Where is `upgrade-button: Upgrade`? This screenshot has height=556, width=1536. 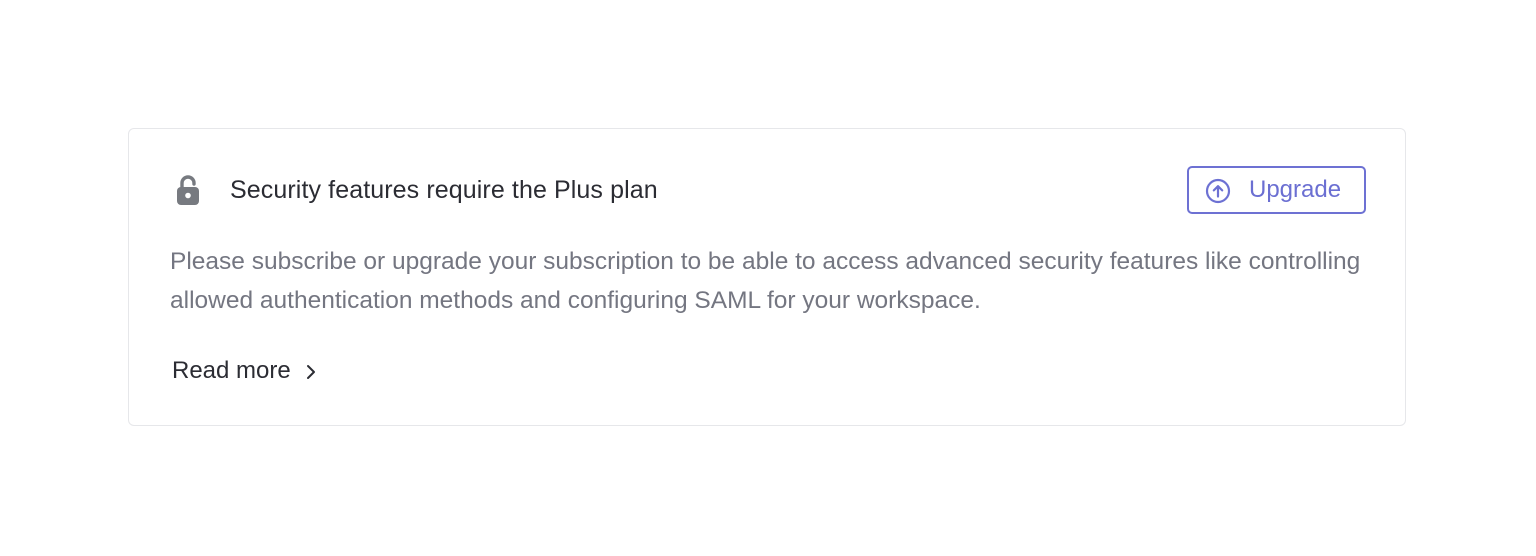
upgrade-button: Upgrade is located at coordinates (1276, 190).